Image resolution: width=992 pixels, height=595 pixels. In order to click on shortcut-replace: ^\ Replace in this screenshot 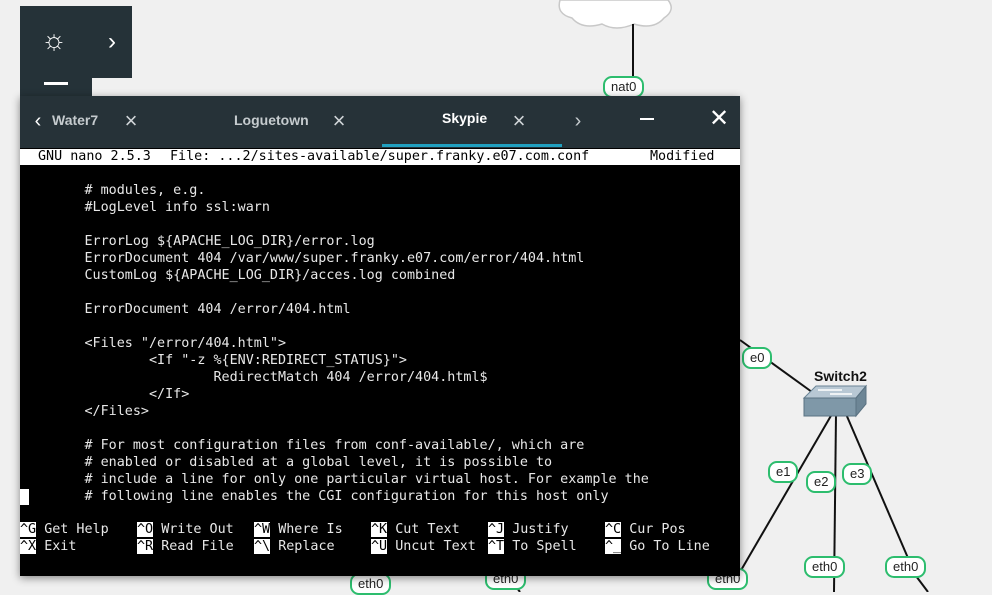, I will do `click(294, 546)`.